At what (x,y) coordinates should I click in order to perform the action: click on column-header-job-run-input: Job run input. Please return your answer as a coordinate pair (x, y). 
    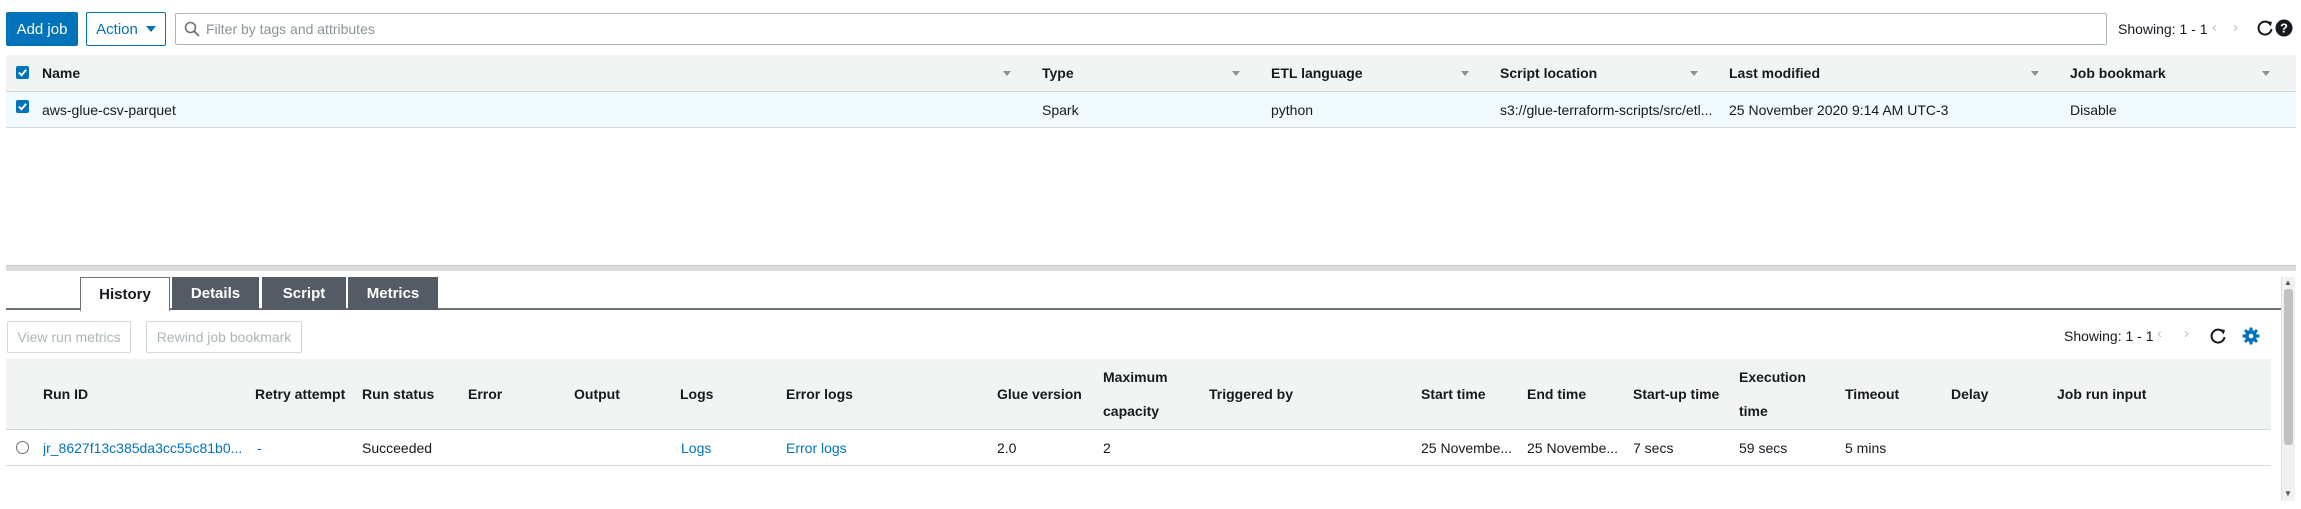
    Looking at the image, I should click on (2102, 394).